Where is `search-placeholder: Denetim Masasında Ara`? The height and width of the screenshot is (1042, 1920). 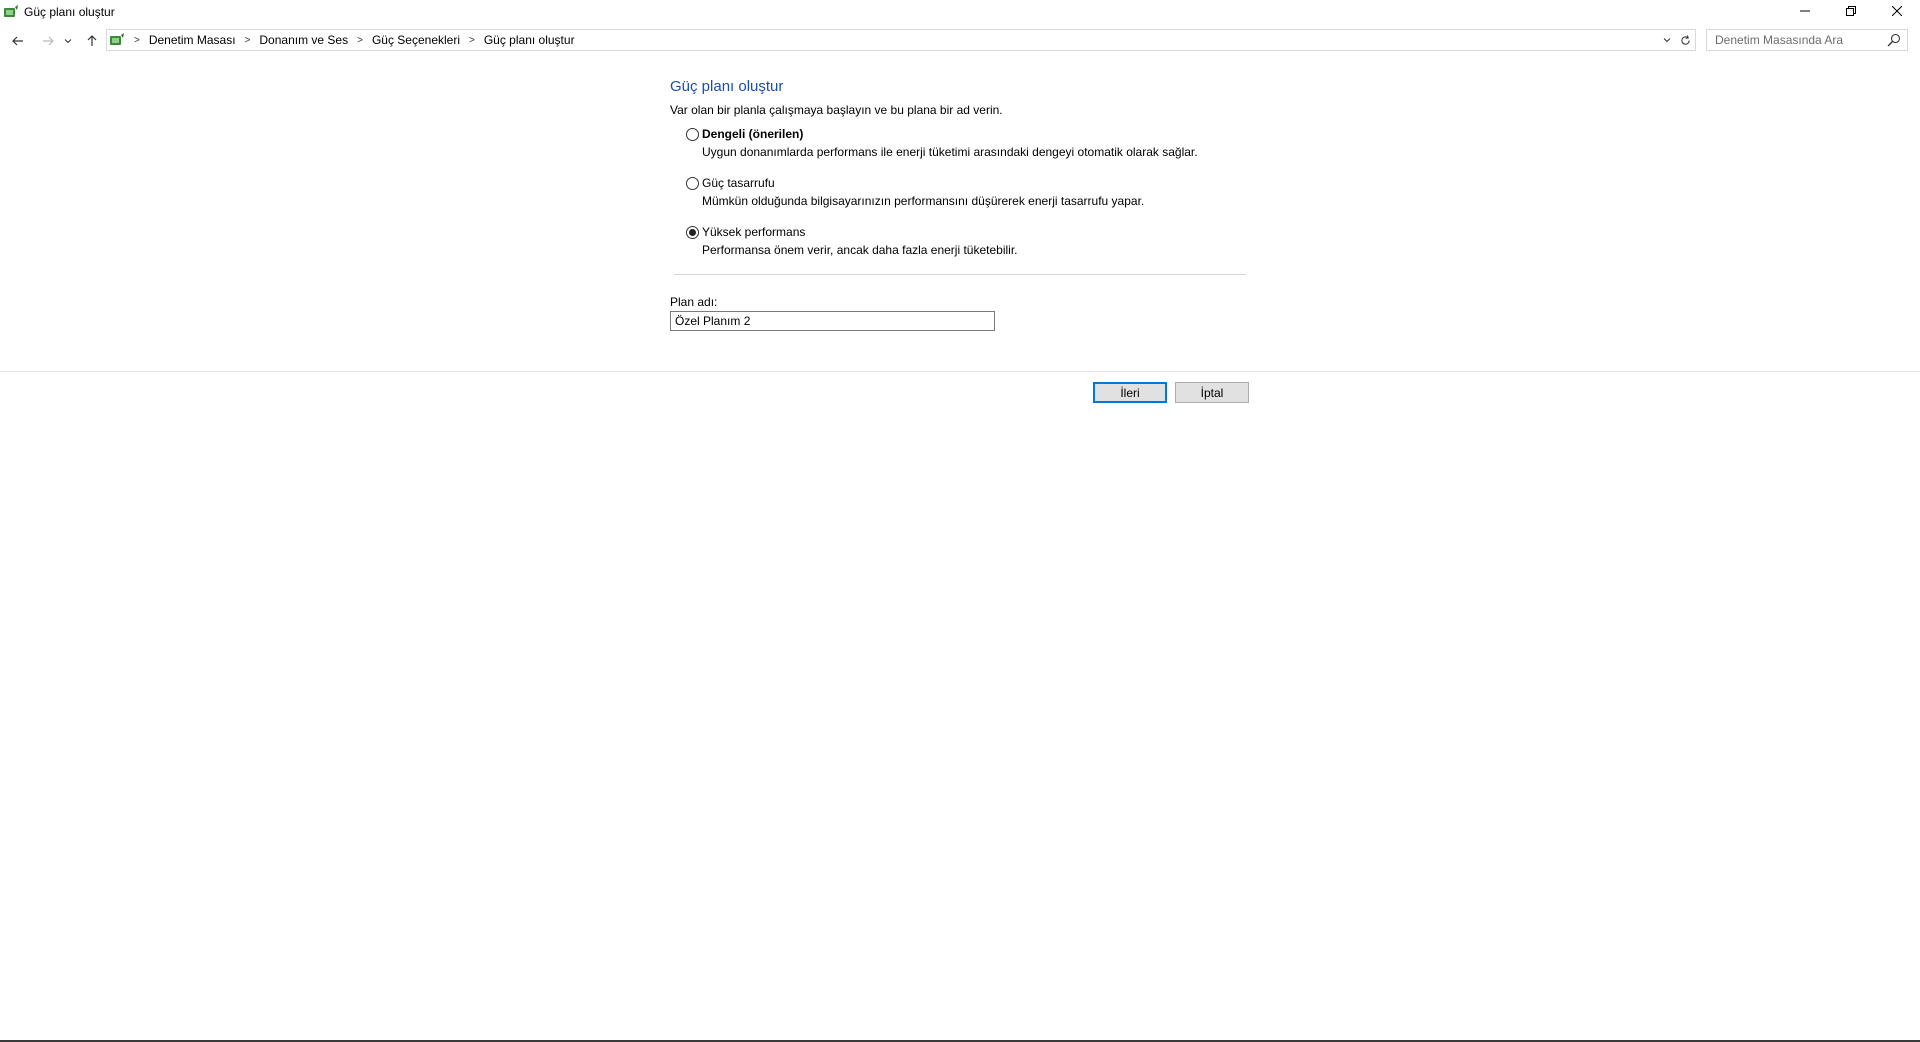
search-placeholder: Denetim Masasında Ara is located at coordinates (1779, 40).